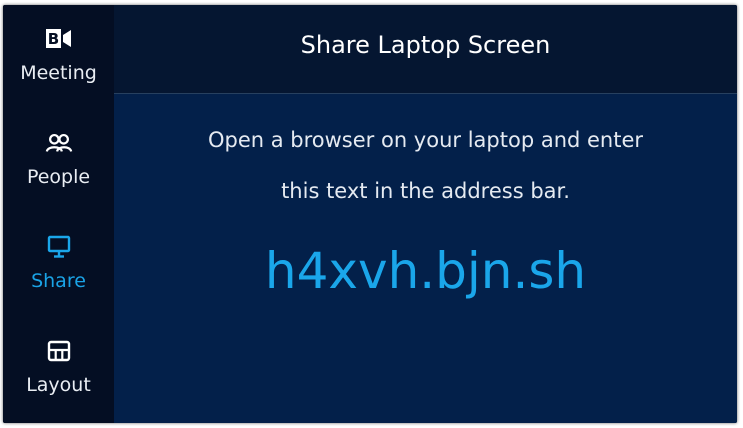 The image size is (743, 428). Describe the element at coordinates (59, 247) in the screenshot. I see `monitor-icon` at that location.